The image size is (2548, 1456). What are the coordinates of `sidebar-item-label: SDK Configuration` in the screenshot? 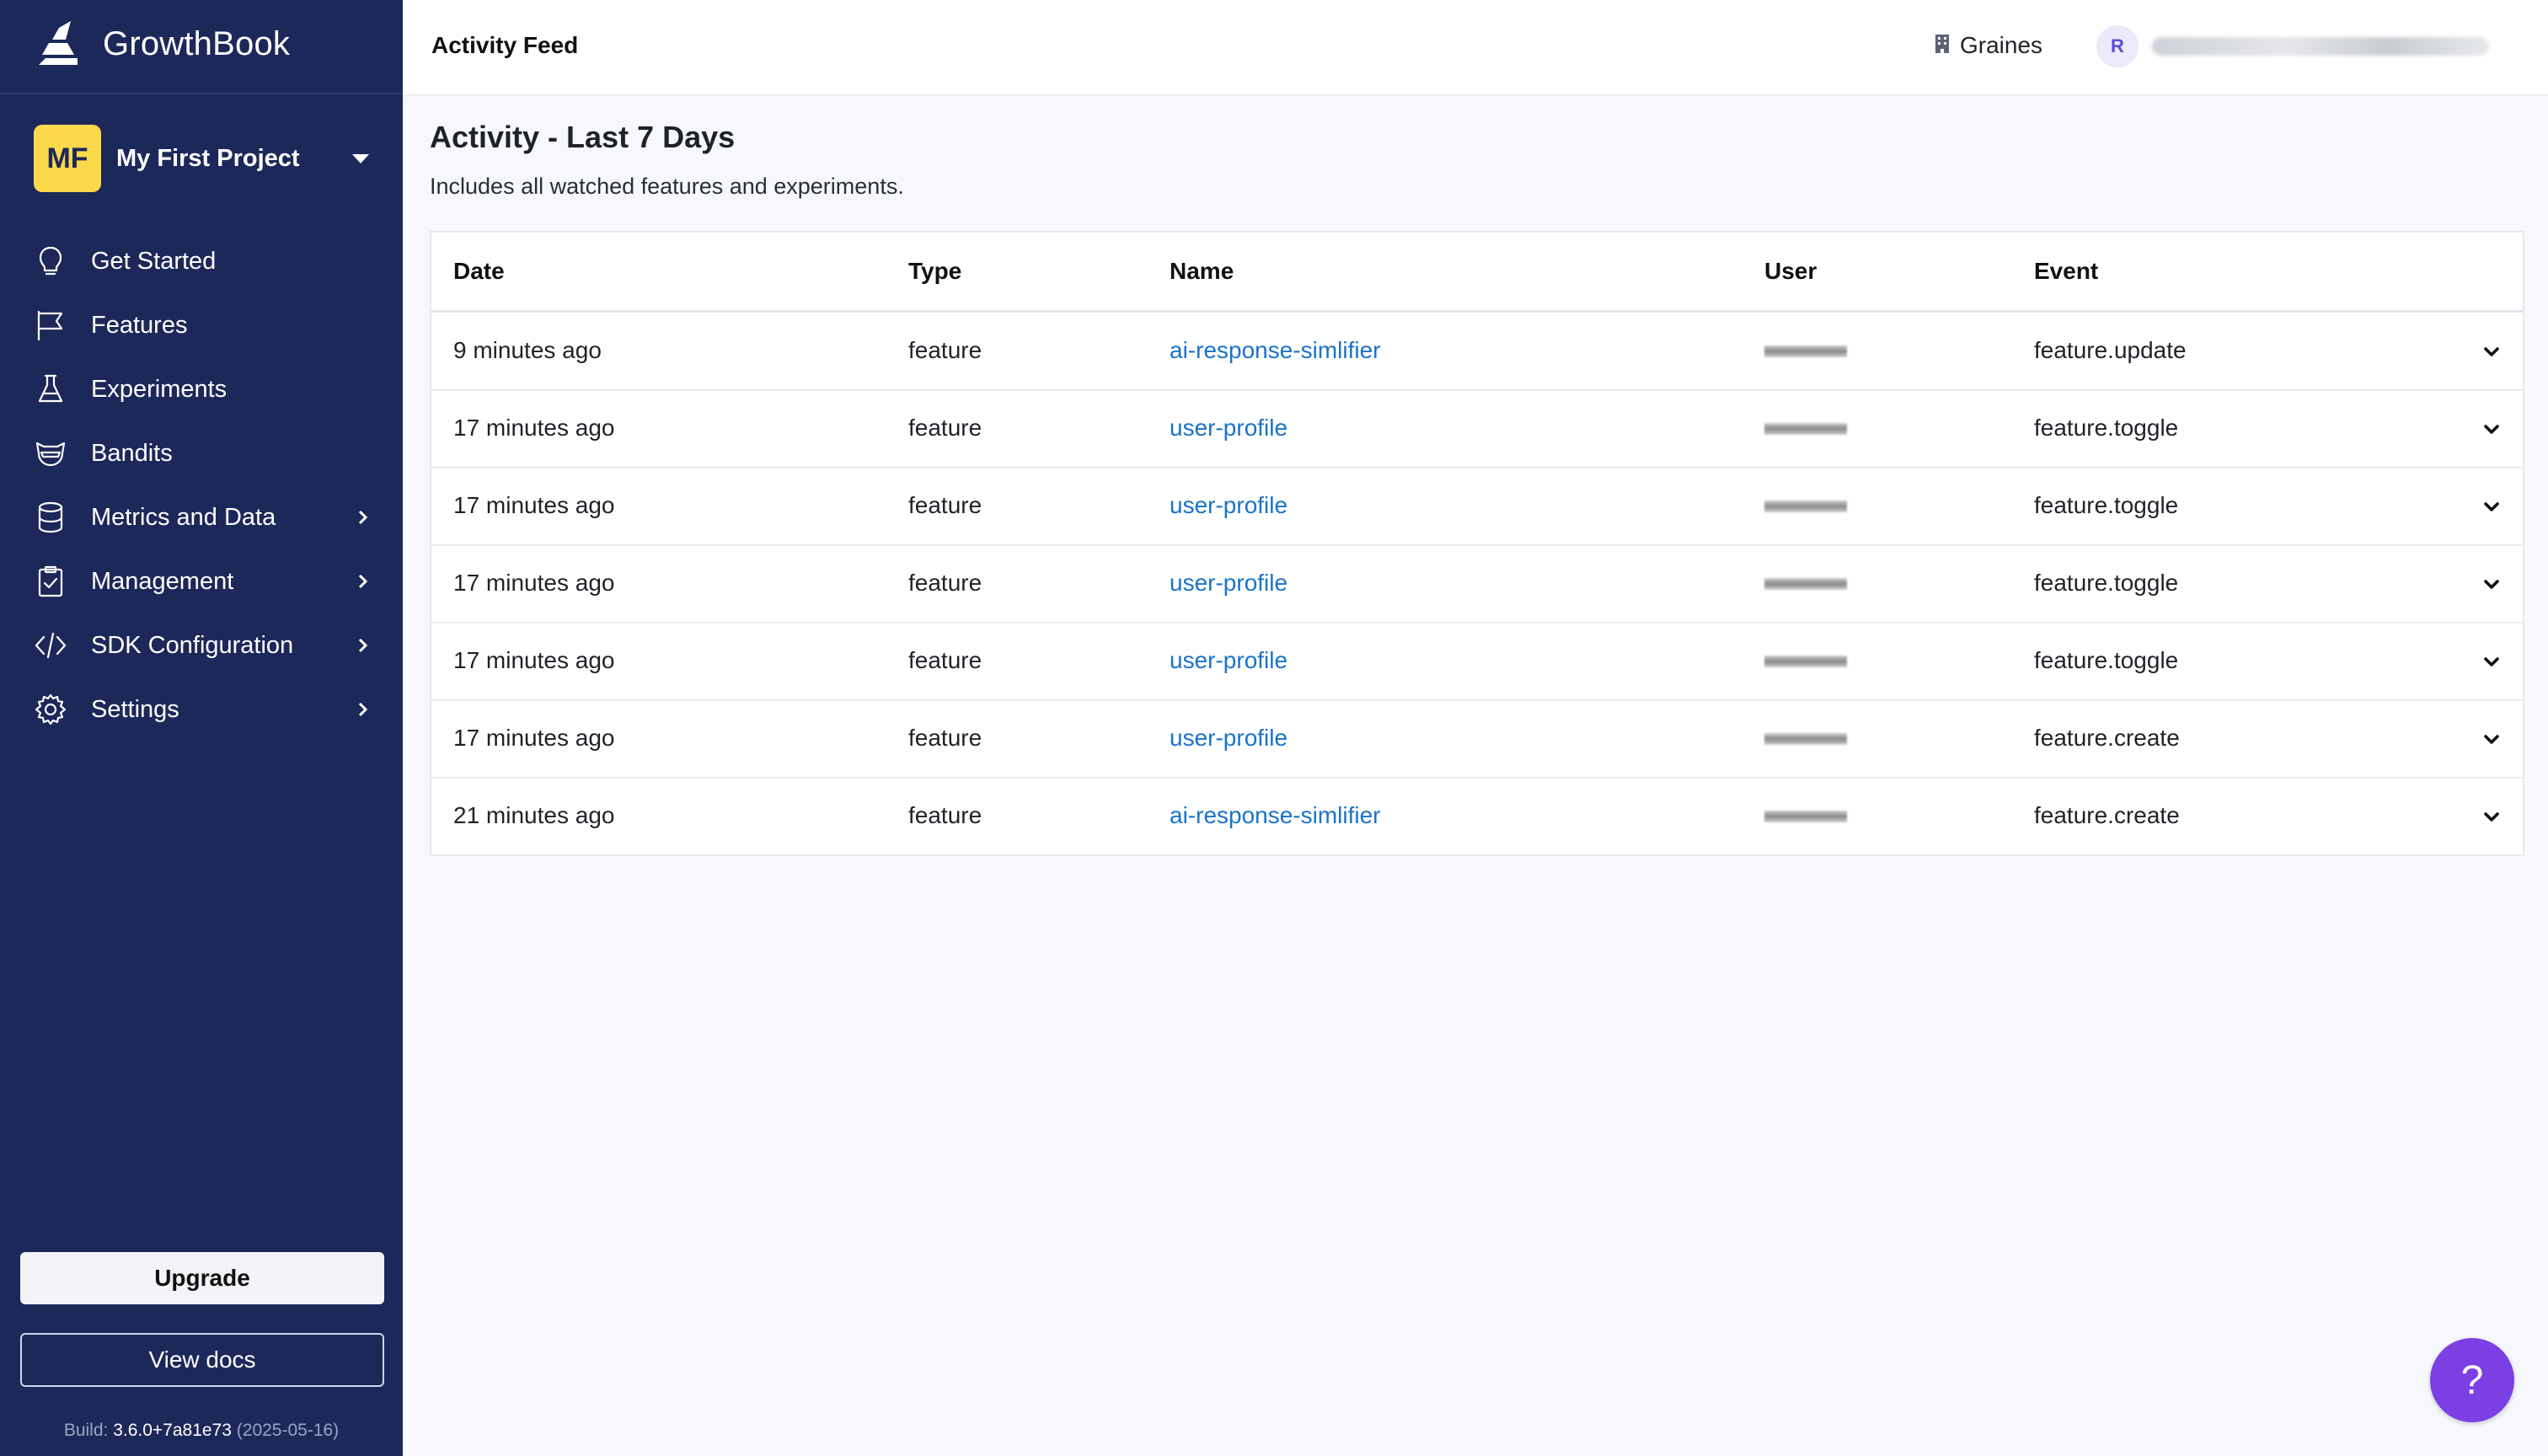 It's located at (192, 645).